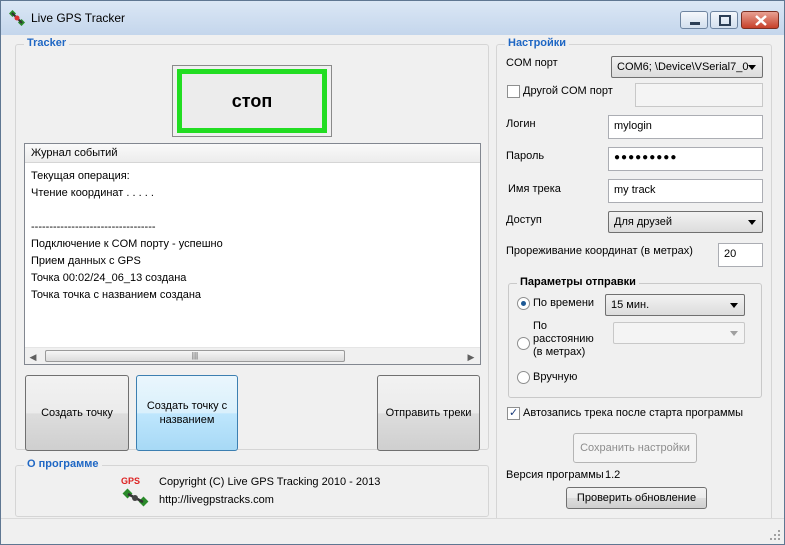 This screenshot has height=545, width=785. Describe the element at coordinates (685, 191) in the screenshot. I see `track-name-input: my track` at that location.